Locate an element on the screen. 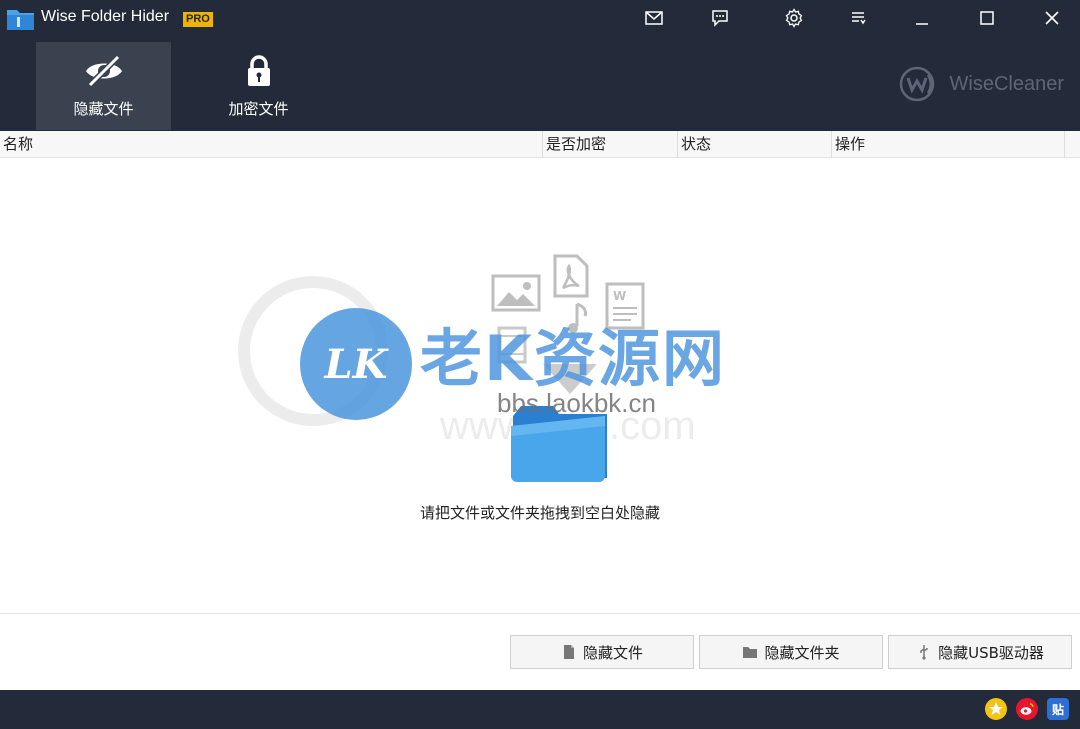  column-header-name: 名称 is located at coordinates (271, 144).